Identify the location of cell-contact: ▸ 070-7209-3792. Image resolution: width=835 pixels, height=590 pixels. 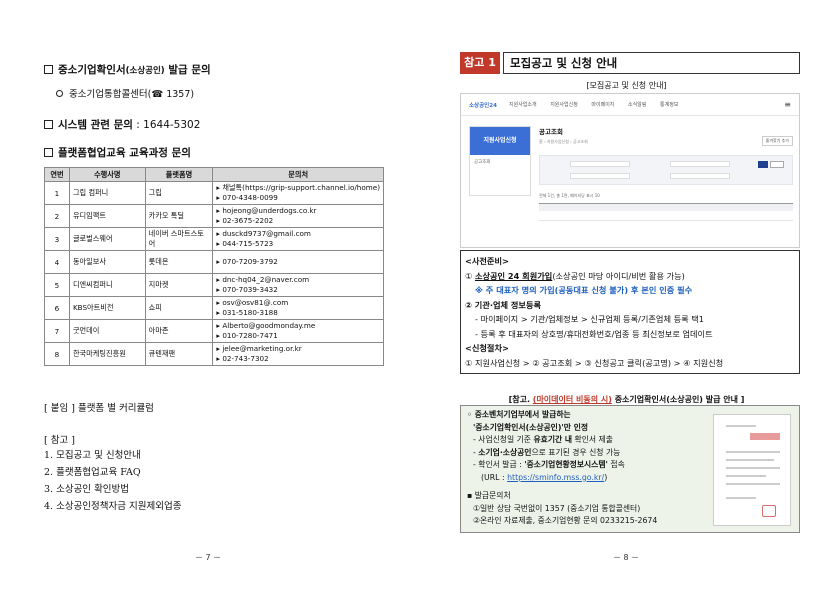
(298, 262).